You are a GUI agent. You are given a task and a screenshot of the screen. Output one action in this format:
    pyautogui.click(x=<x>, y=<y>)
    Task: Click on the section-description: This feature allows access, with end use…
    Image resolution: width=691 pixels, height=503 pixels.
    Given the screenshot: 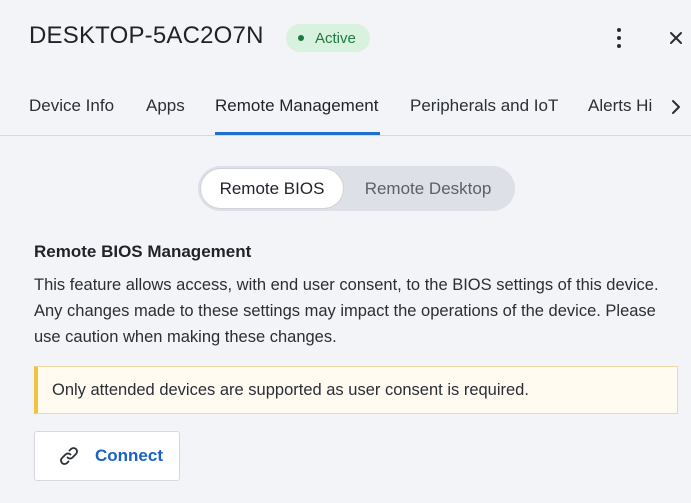 What is the action you would take?
    pyautogui.click(x=346, y=311)
    